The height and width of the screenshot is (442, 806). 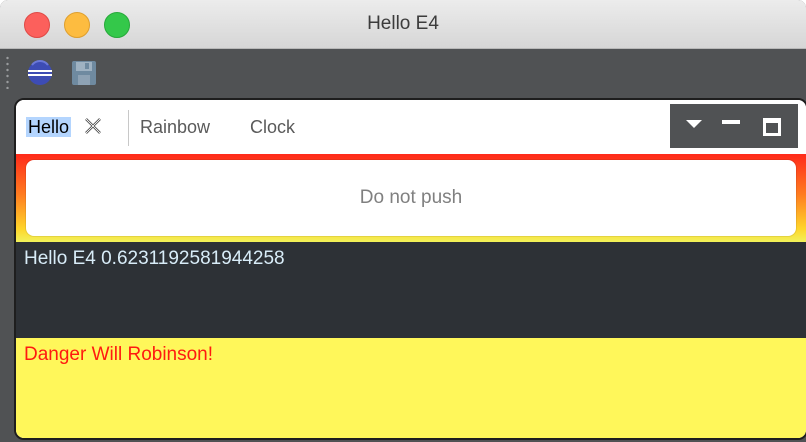 I want to click on tab-label: Hello, so click(x=49, y=127).